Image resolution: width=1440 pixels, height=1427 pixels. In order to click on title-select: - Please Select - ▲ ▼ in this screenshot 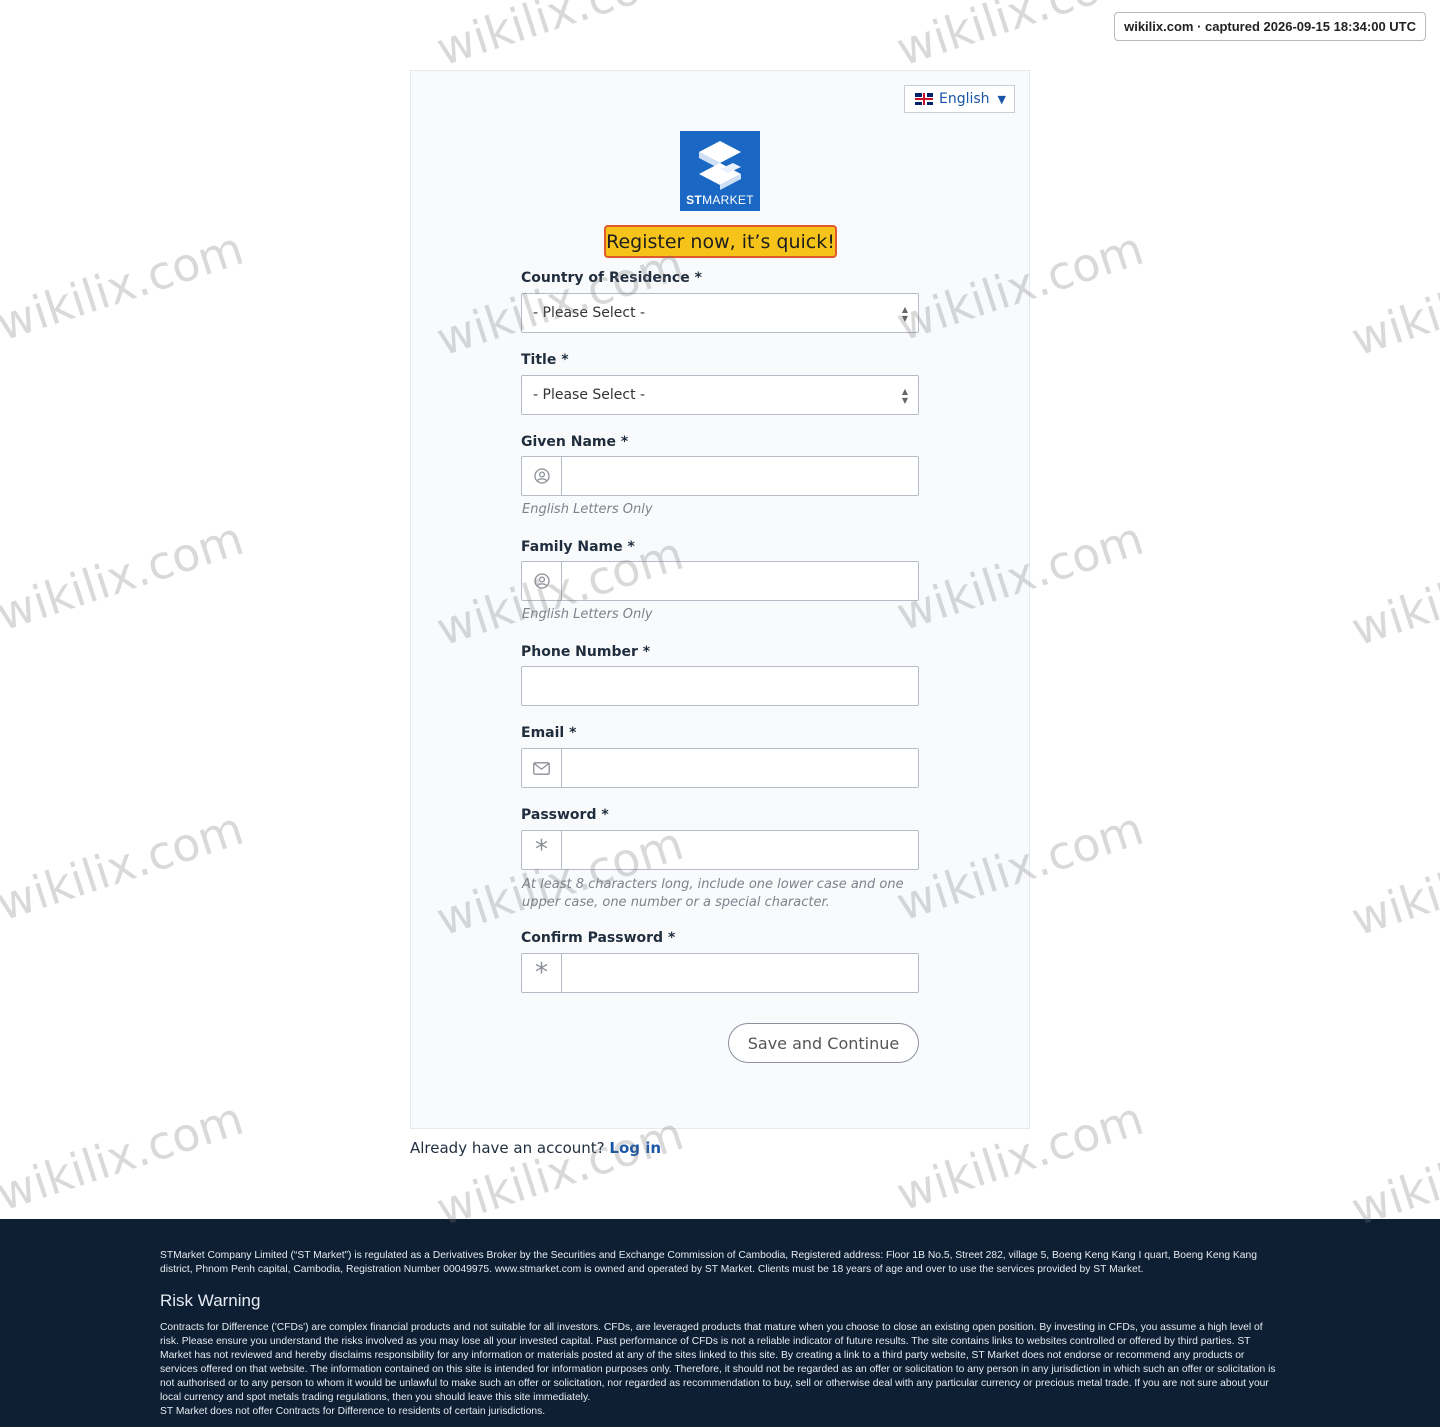, I will do `click(720, 395)`.